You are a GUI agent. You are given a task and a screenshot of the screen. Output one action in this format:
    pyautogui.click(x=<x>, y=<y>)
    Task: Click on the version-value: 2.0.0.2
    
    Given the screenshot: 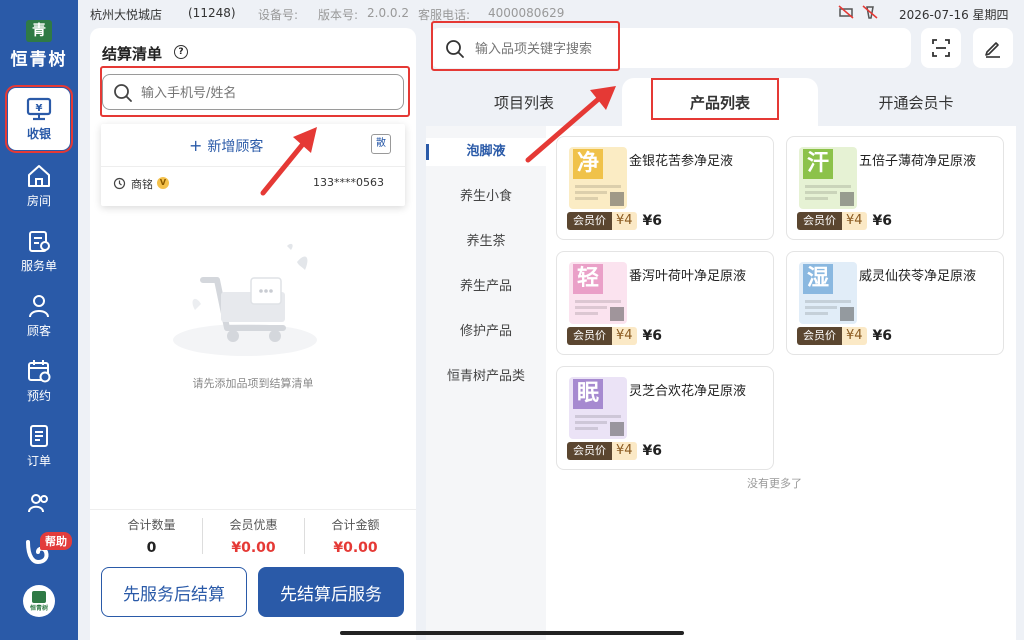 What is the action you would take?
    pyautogui.click(x=388, y=13)
    